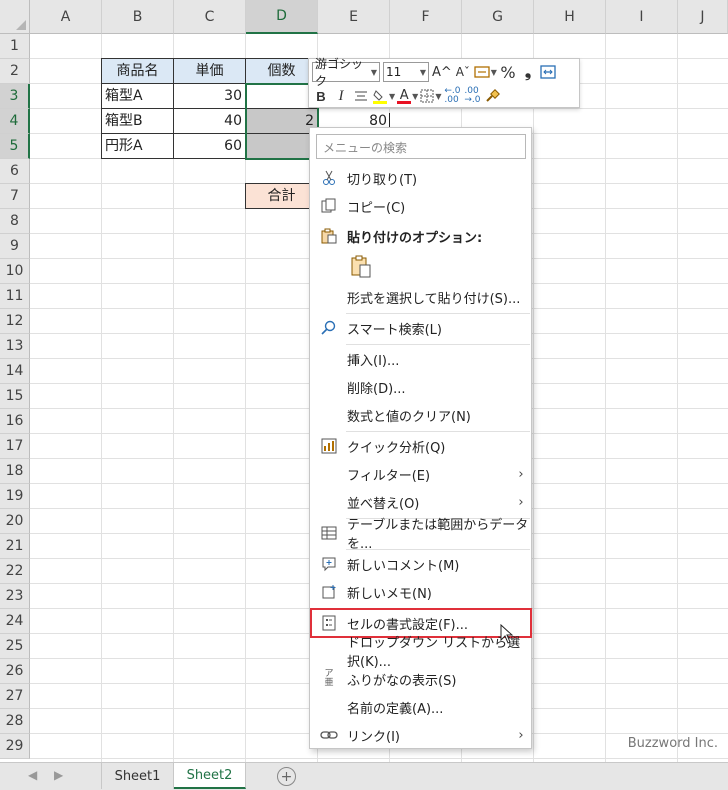  Describe the element at coordinates (421, 146) in the screenshot. I see `menu-search-input: メニューの検索` at that location.